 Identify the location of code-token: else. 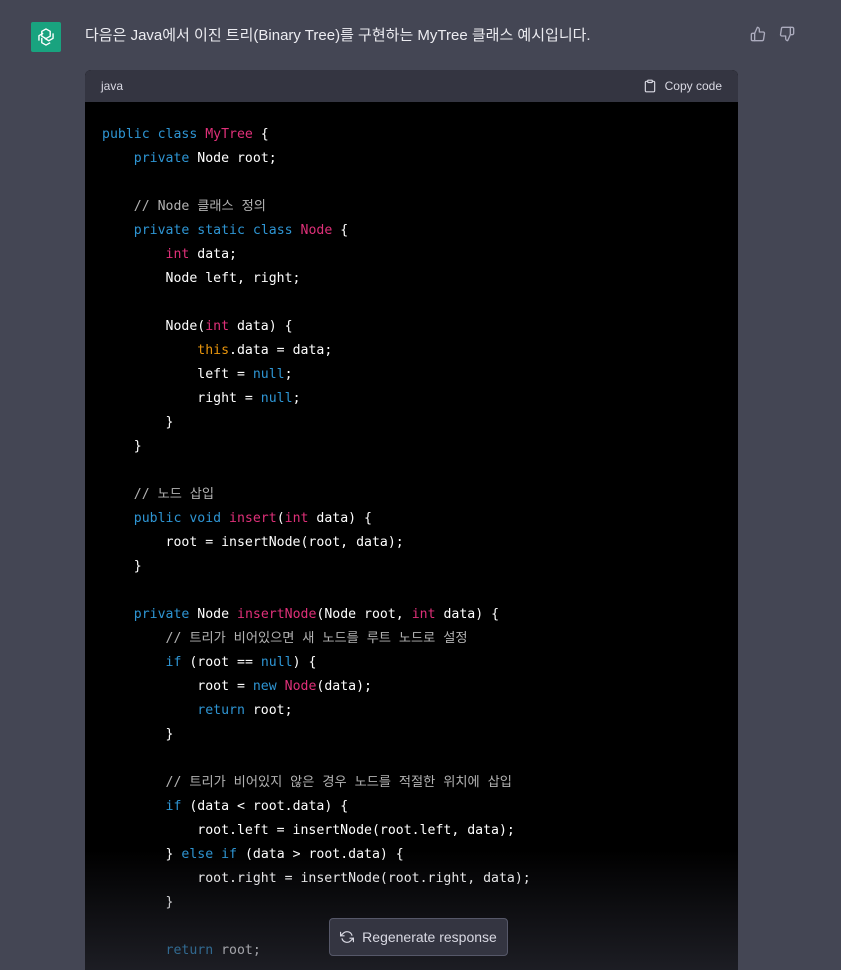
(201, 854).